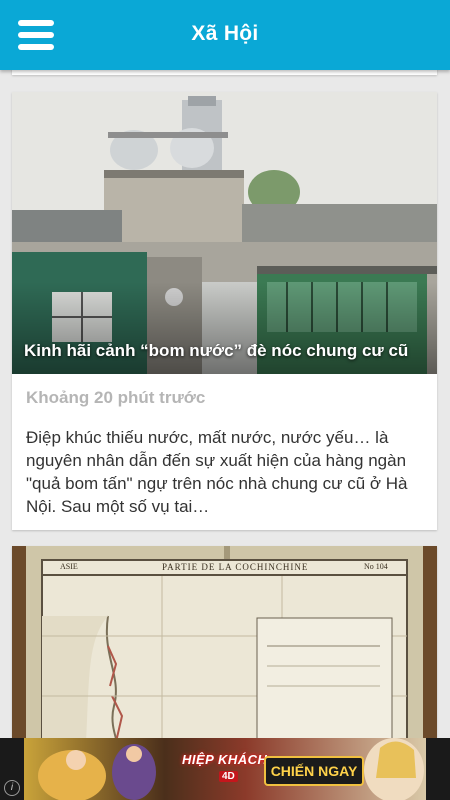  I want to click on map-header: PARTIE DE LA COCHINCHINE, so click(235, 567).